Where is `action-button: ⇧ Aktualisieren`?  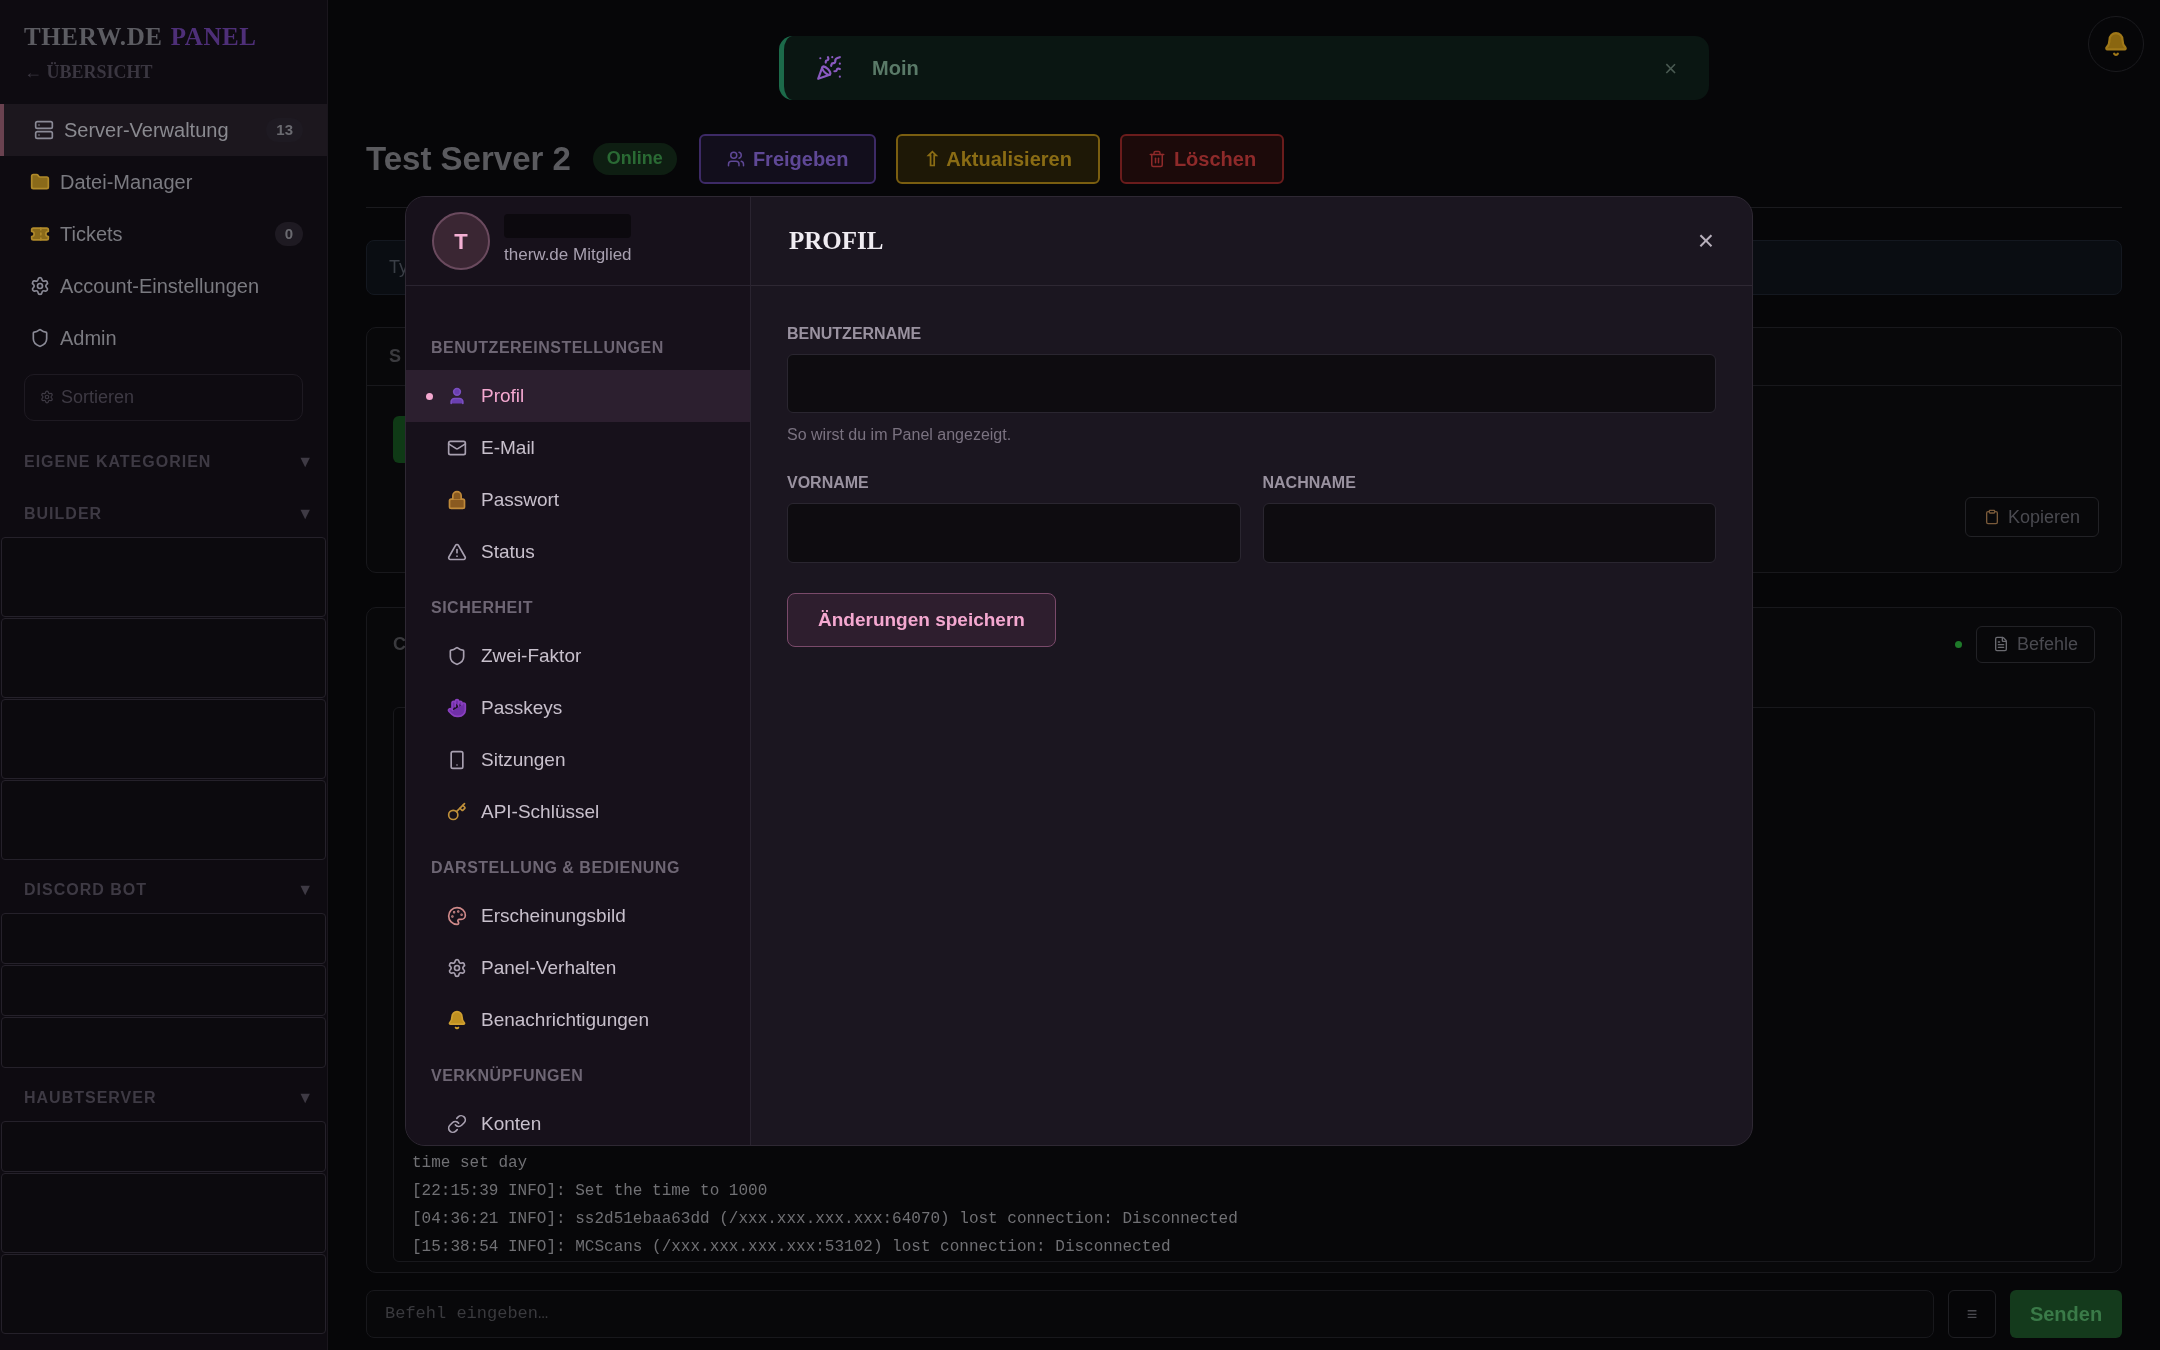 action-button: ⇧ Aktualisieren is located at coordinates (998, 158).